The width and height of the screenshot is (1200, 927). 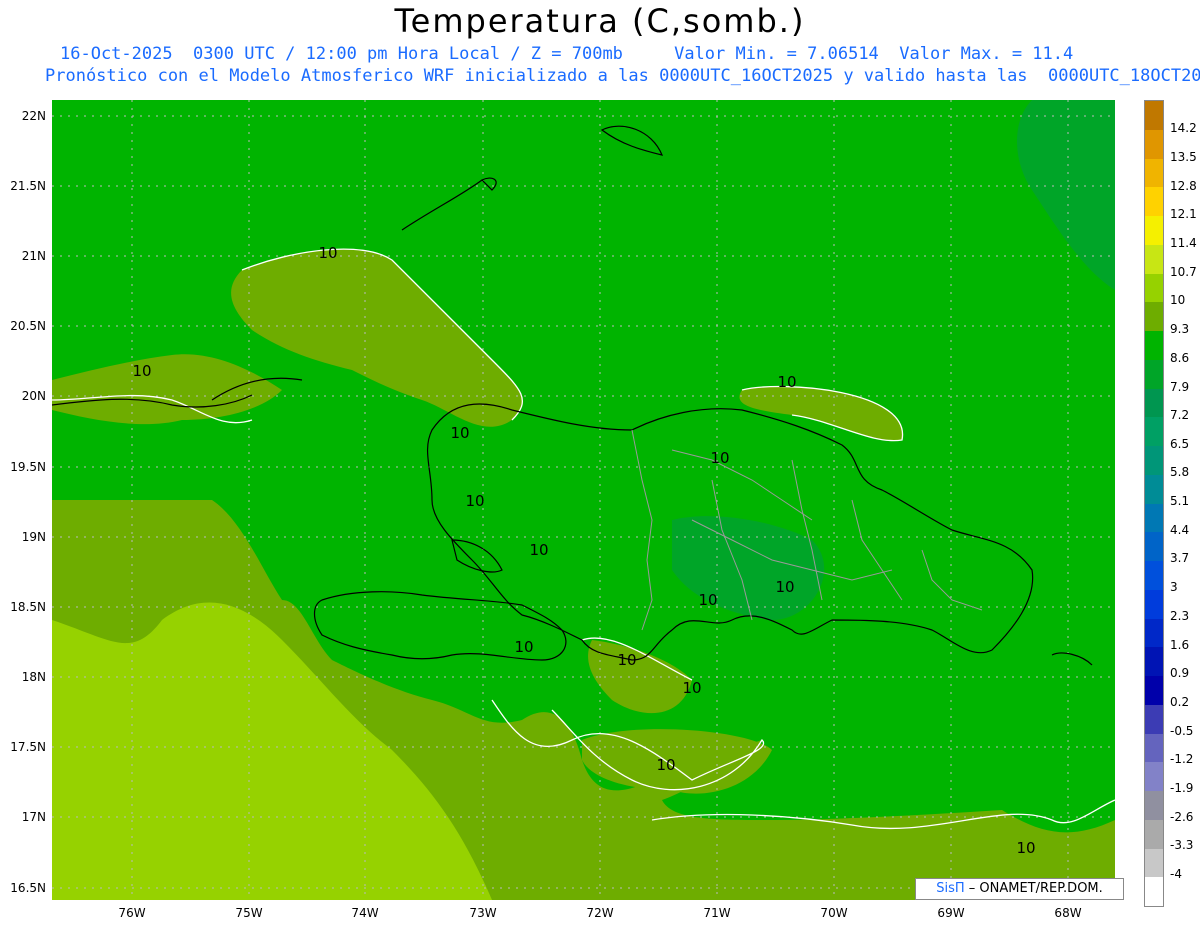 I want to click on lon-label: 69W, so click(x=951, y=913).